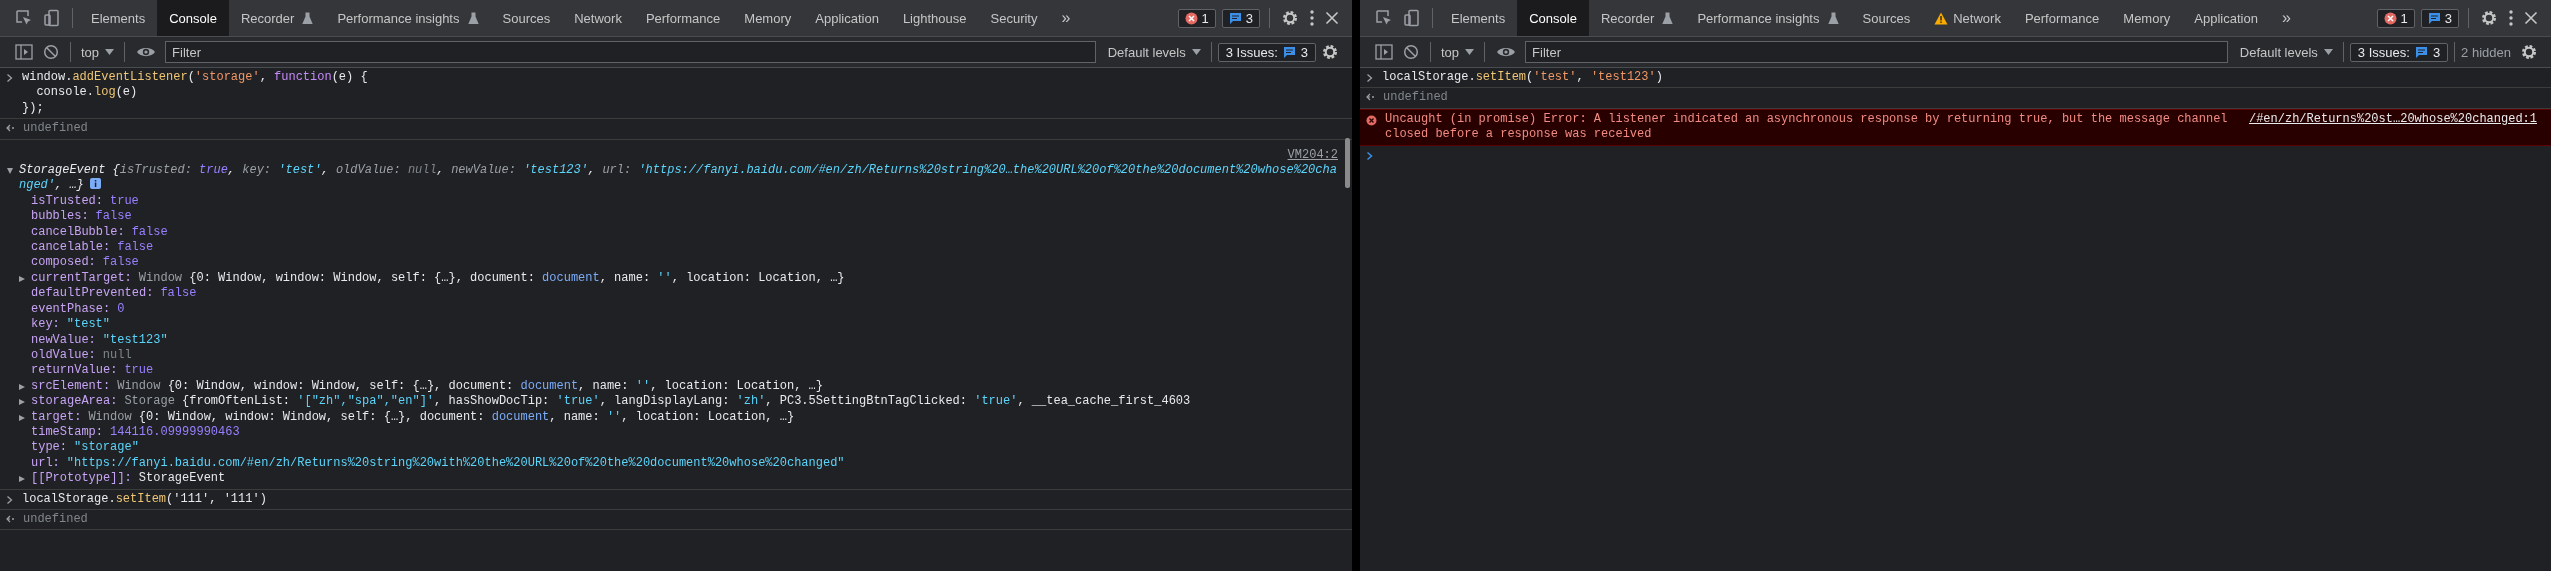 The height and width of the screenshot is (571, 2551). What do you see at coordinates (2390, 18) in the screenshot?
I see `error-icon` at bounding box center [2390, 18].